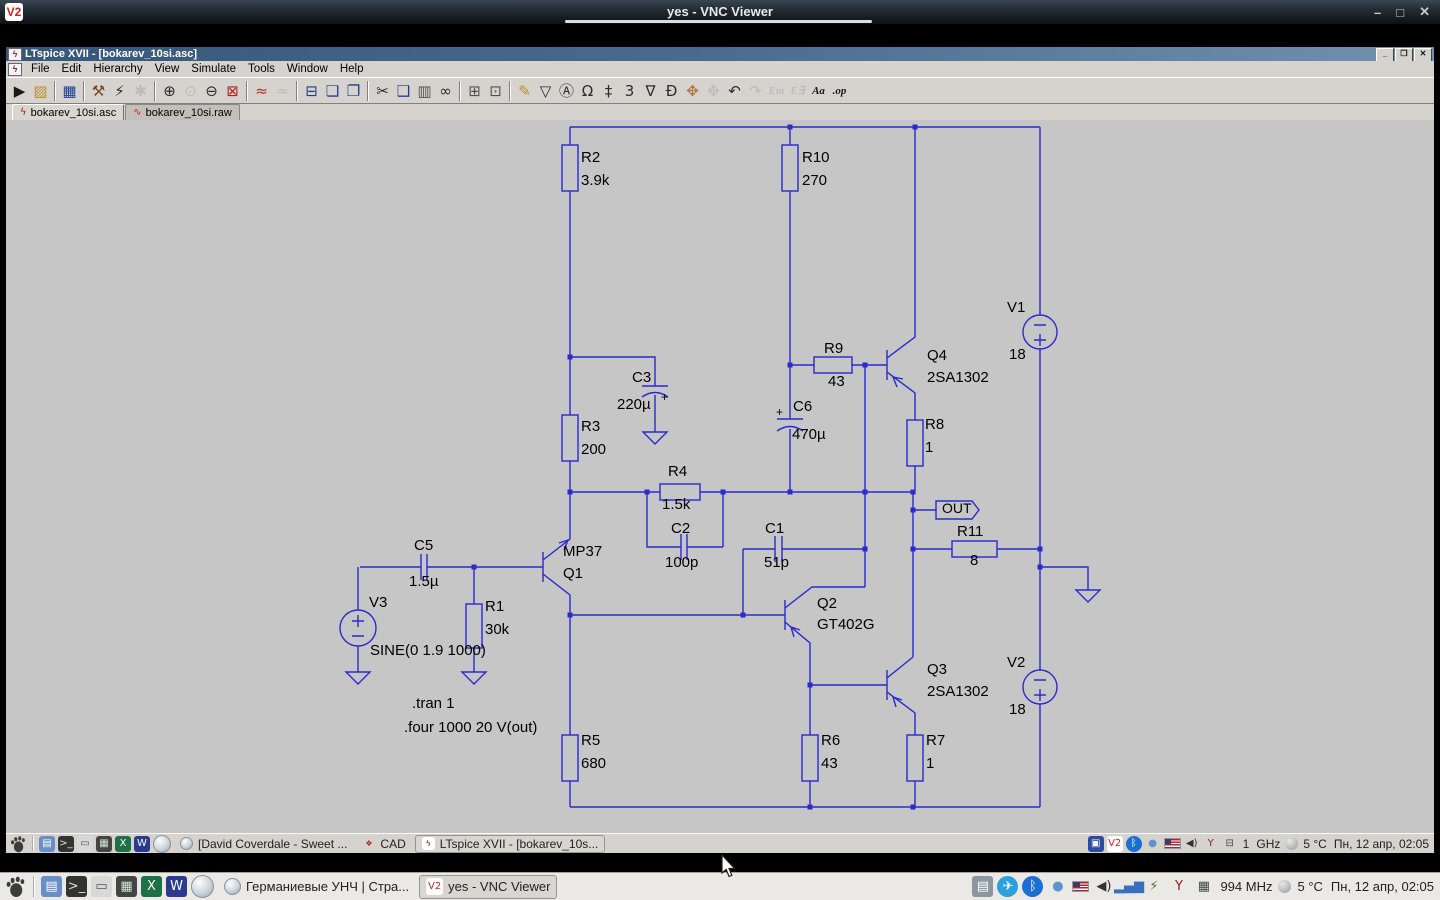 The width and height of the screenshot is (1440, 900). I want to click on print-preview-icon: ⊡, so click(495, 91).